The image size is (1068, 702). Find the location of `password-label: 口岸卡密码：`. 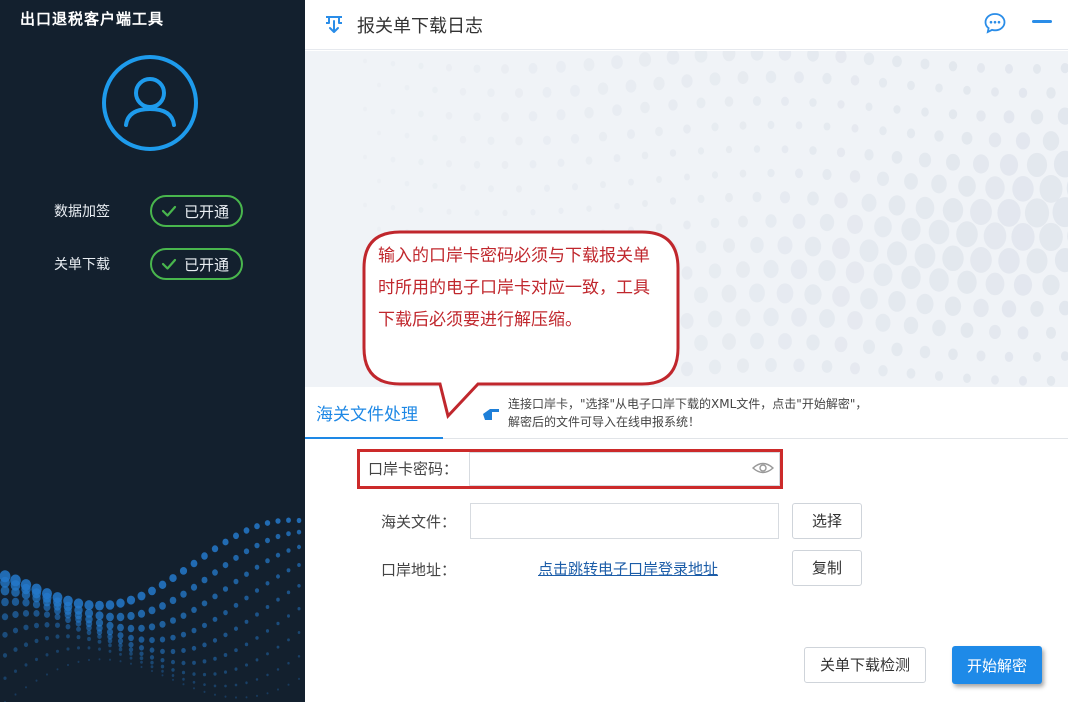

password-label: 口岸卡密码： is located at coordinates (413, 469).